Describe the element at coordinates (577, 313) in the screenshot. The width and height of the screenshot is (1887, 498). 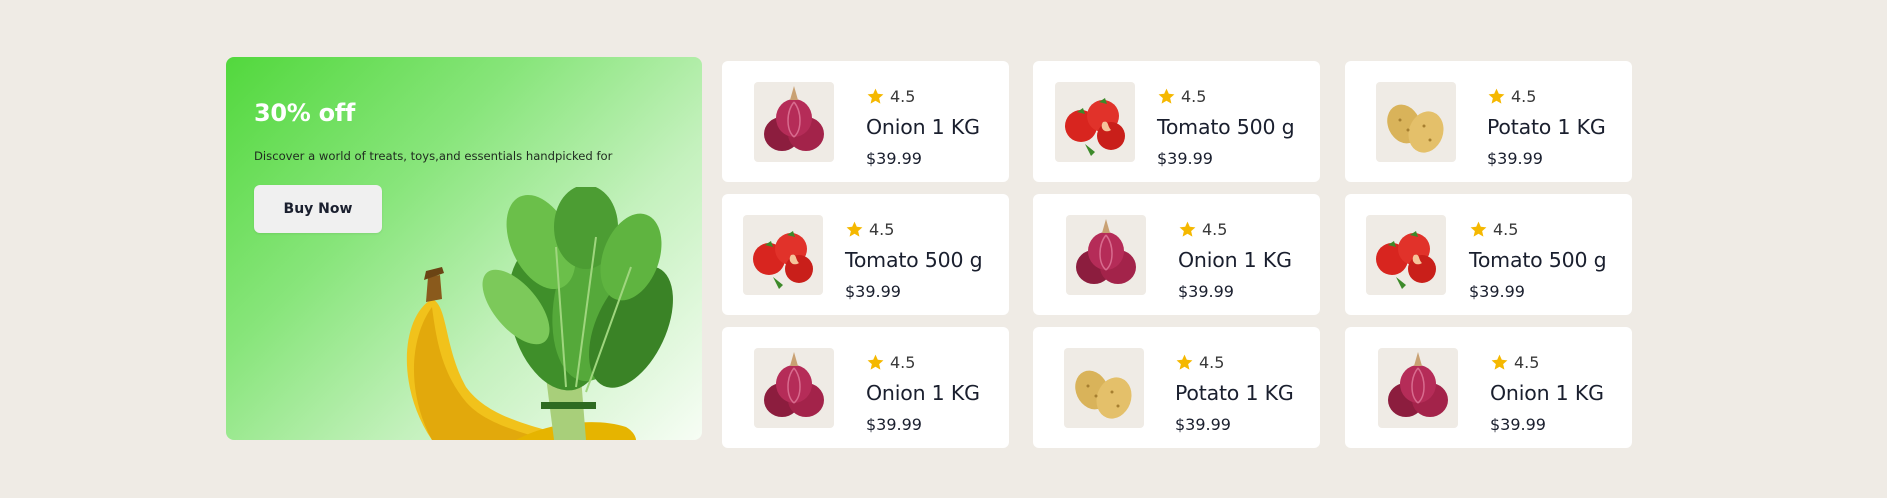
I see `spinach-image` at that location.